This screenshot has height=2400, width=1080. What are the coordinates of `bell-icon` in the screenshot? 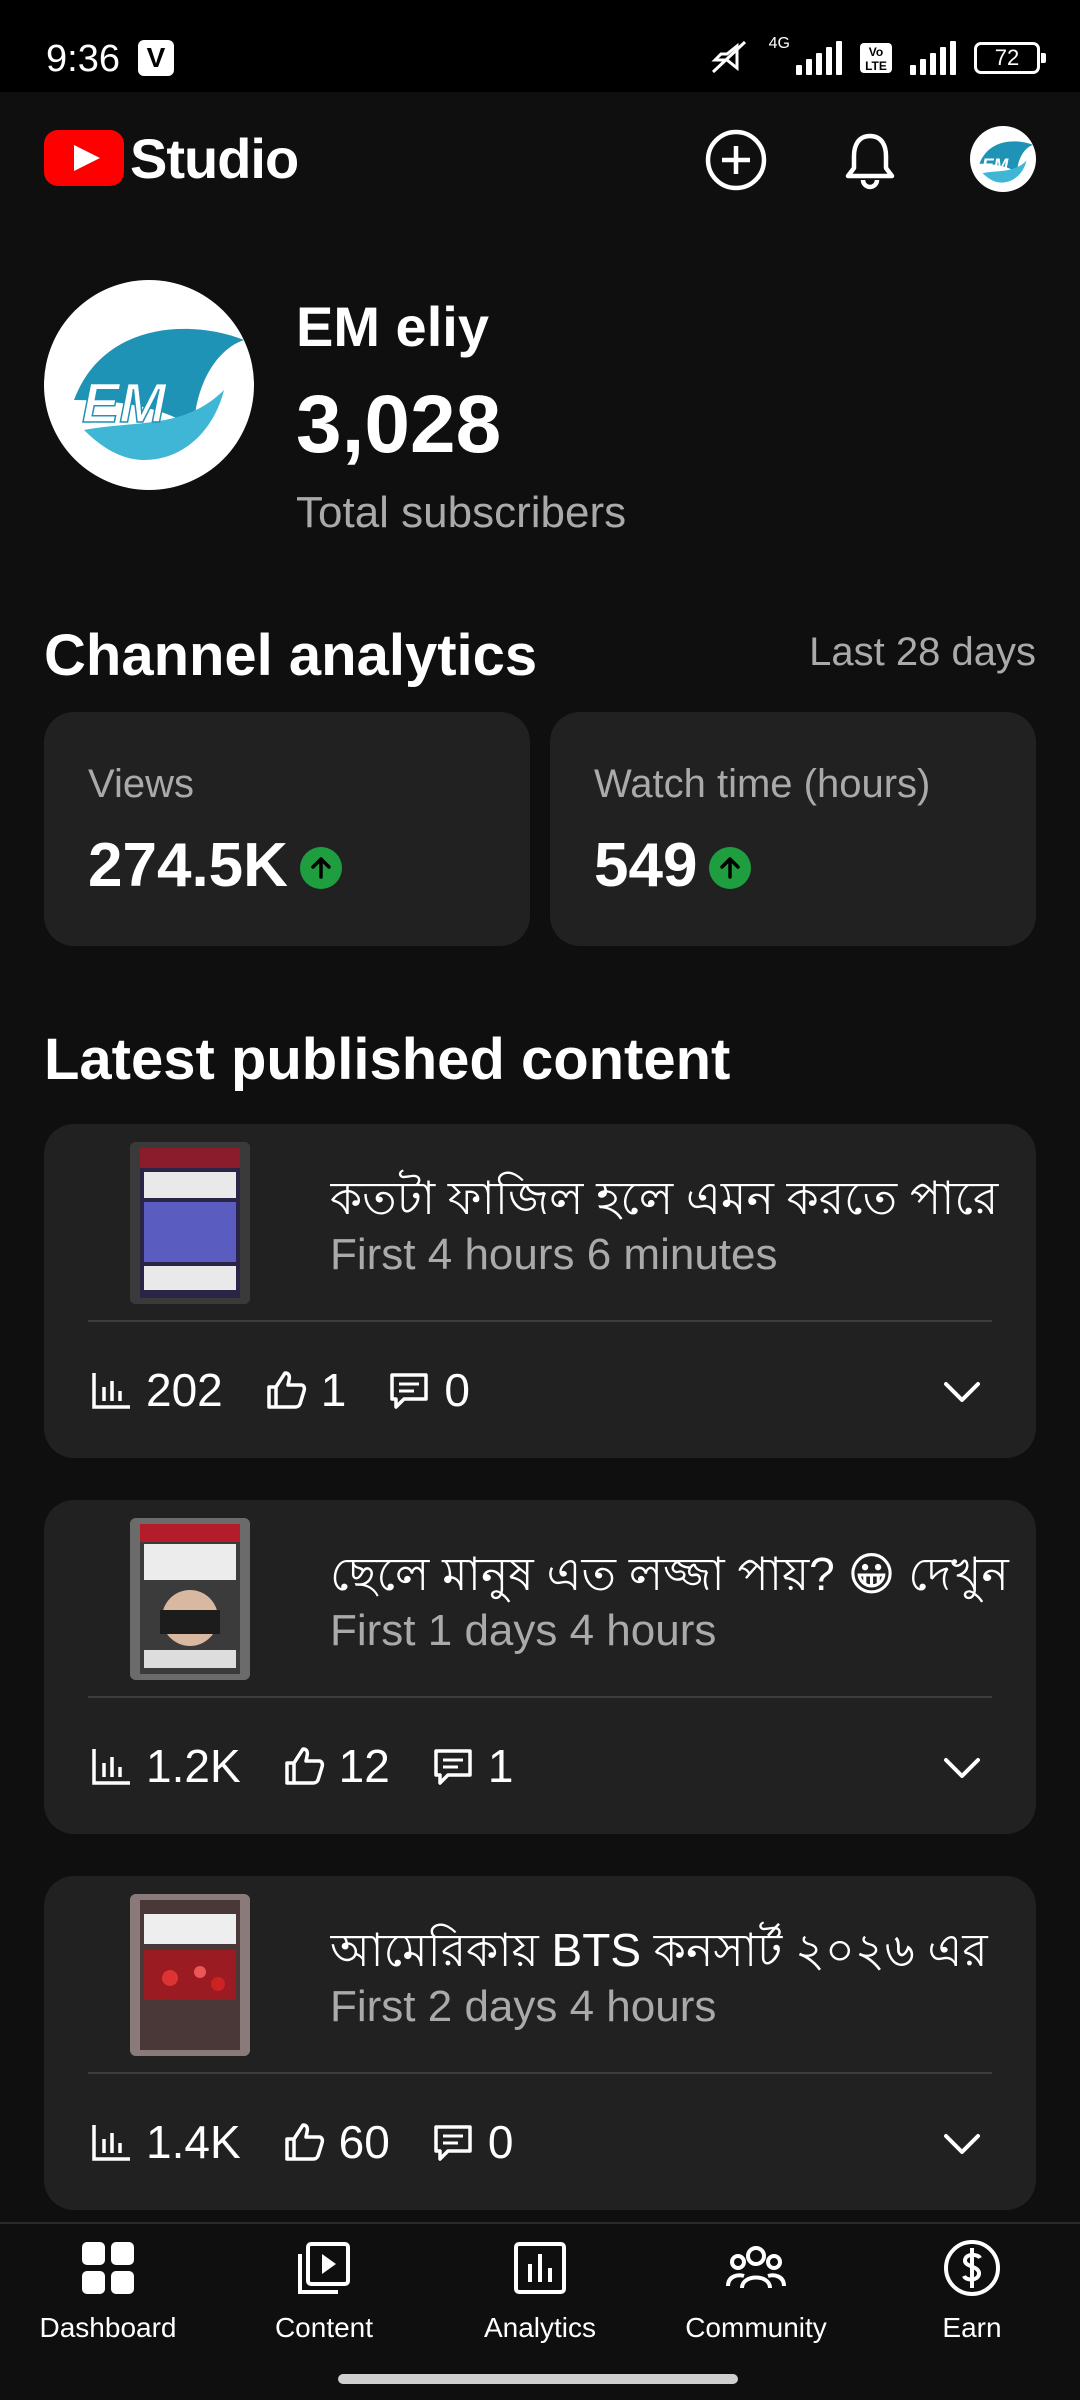 It's located at (870, 160).